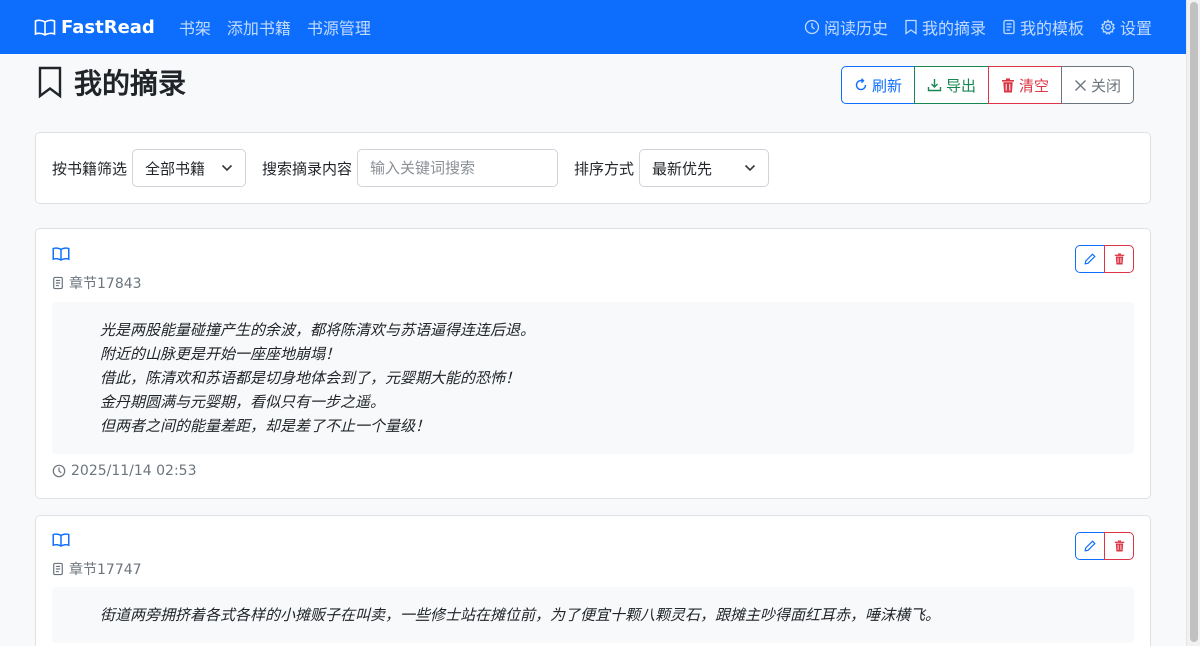  Describe the element at coordinates (130, 83) in the screenshot. I see `page-title-text: 我的摘录` at that location.